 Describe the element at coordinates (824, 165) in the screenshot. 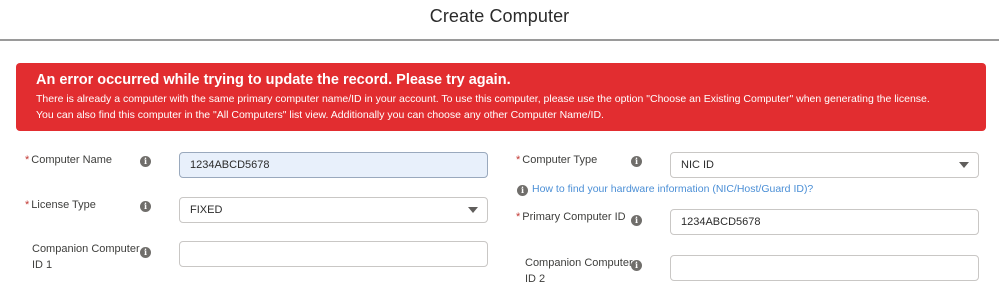

I see `computer-type-select: NIC ID` at that location.